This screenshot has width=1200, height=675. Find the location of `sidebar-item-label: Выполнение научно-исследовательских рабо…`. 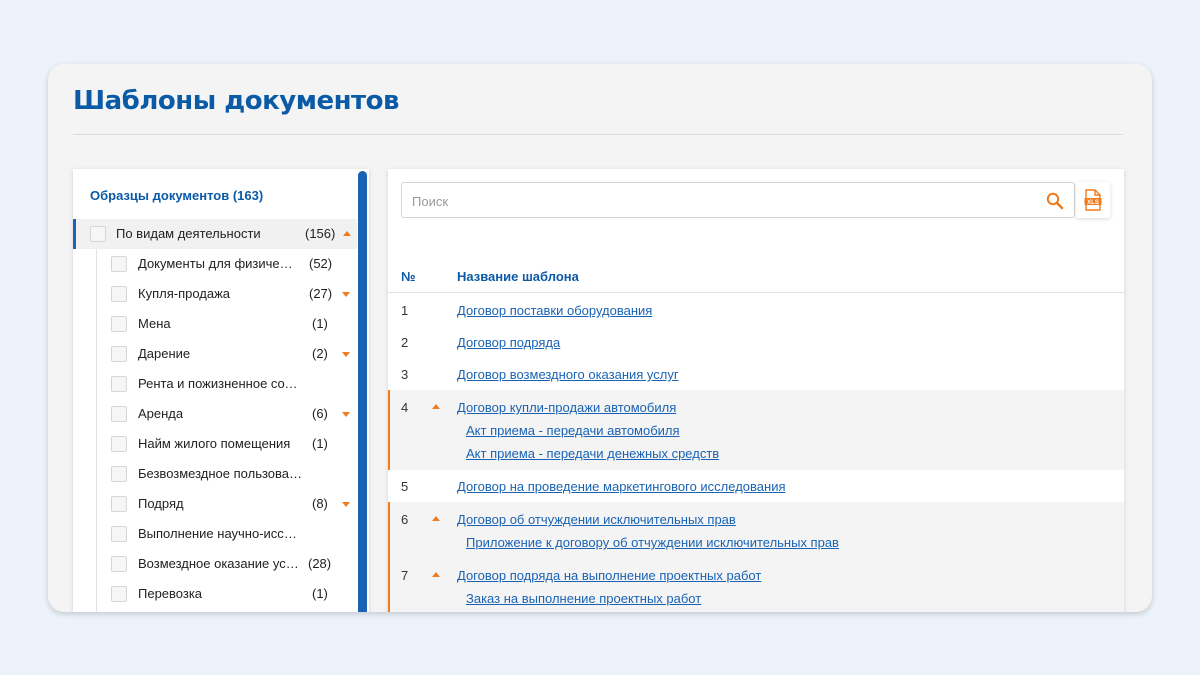

sidebar-item-label: Выполнение научно-исследовательских рабо… is located at coordinates (220, 533).